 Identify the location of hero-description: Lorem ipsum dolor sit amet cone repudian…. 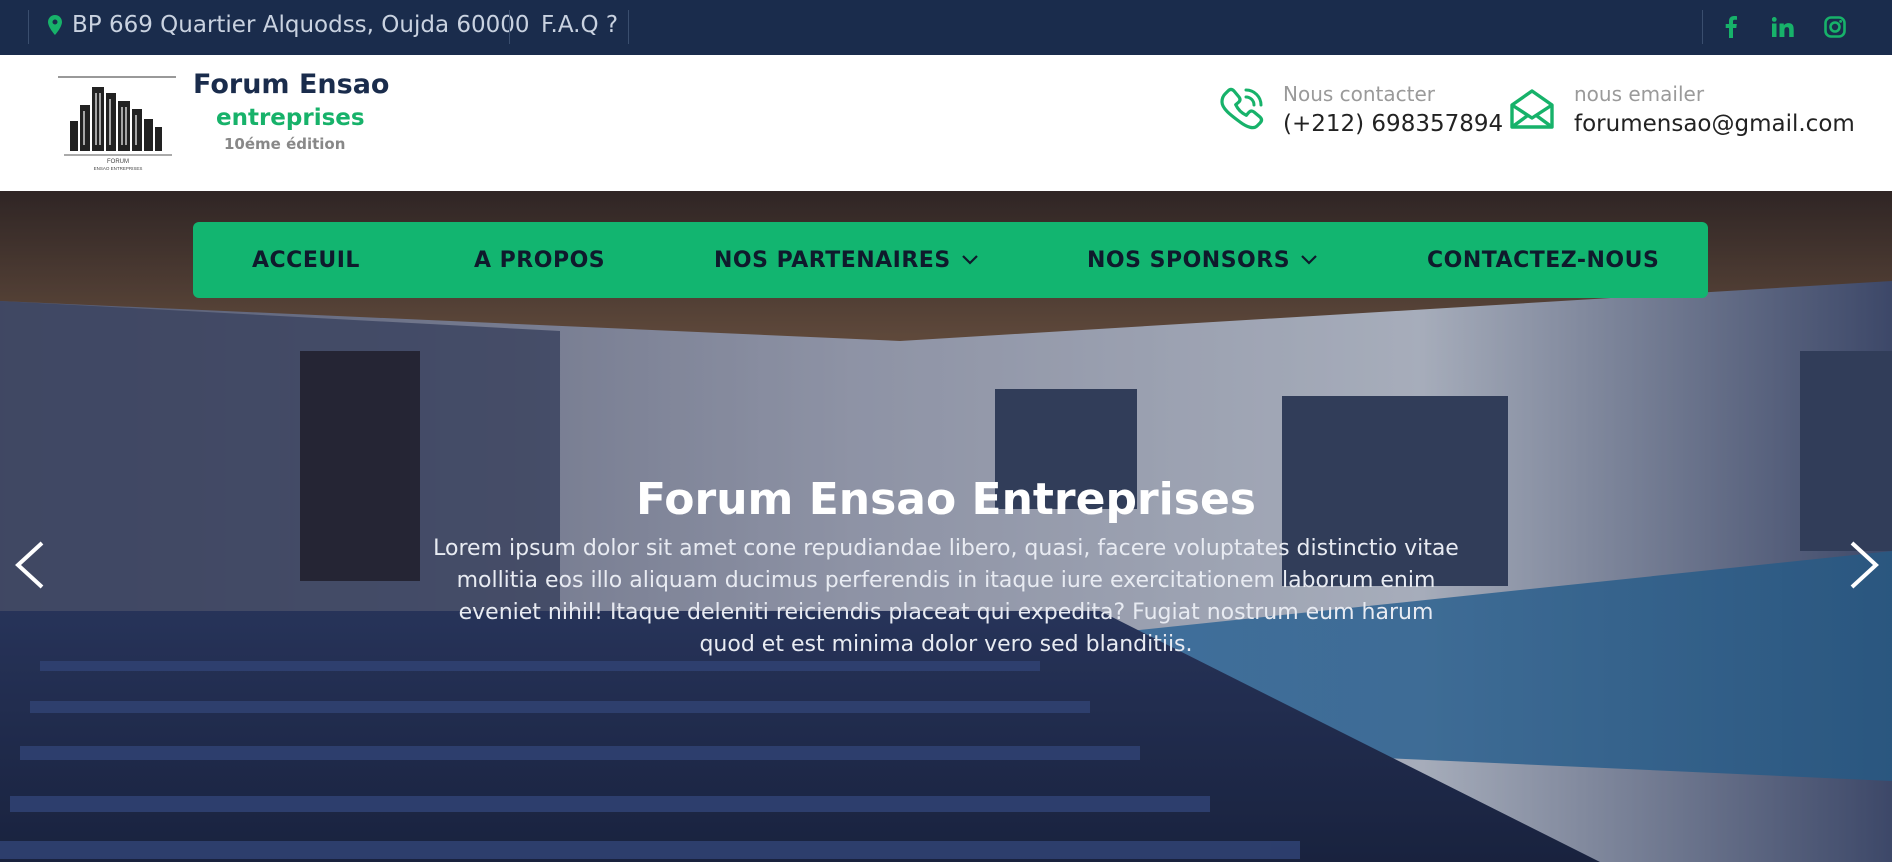
(946, 596).